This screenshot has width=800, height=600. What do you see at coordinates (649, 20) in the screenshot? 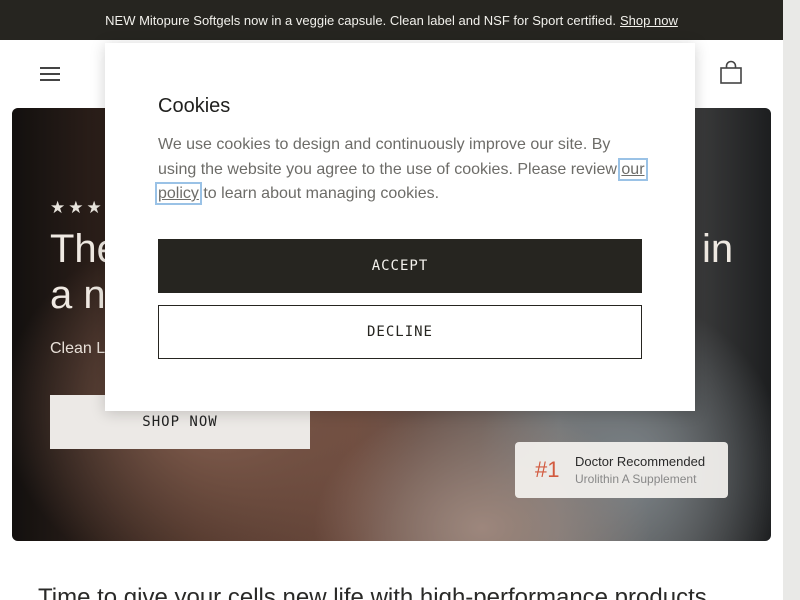
I see `announcement-shop-link: Shop now` at bounding box center [649, 20].